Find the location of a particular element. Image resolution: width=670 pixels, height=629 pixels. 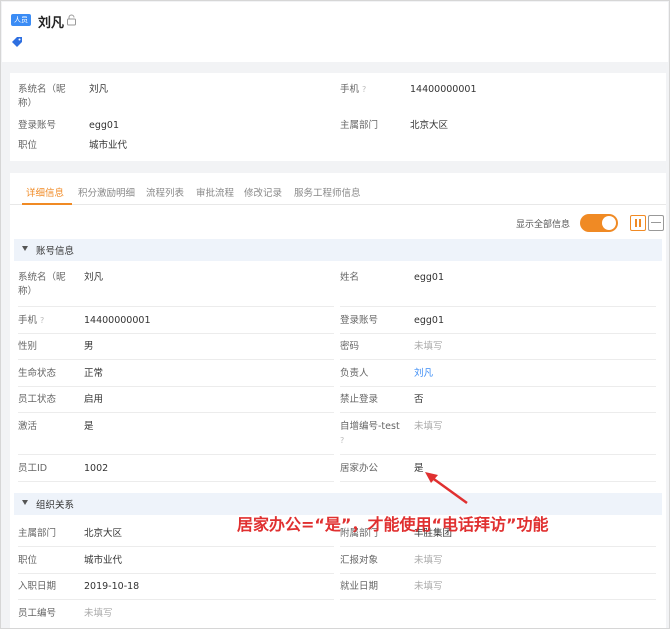

tab-process-list: 流程列表 is located at coordinates (165, 192).